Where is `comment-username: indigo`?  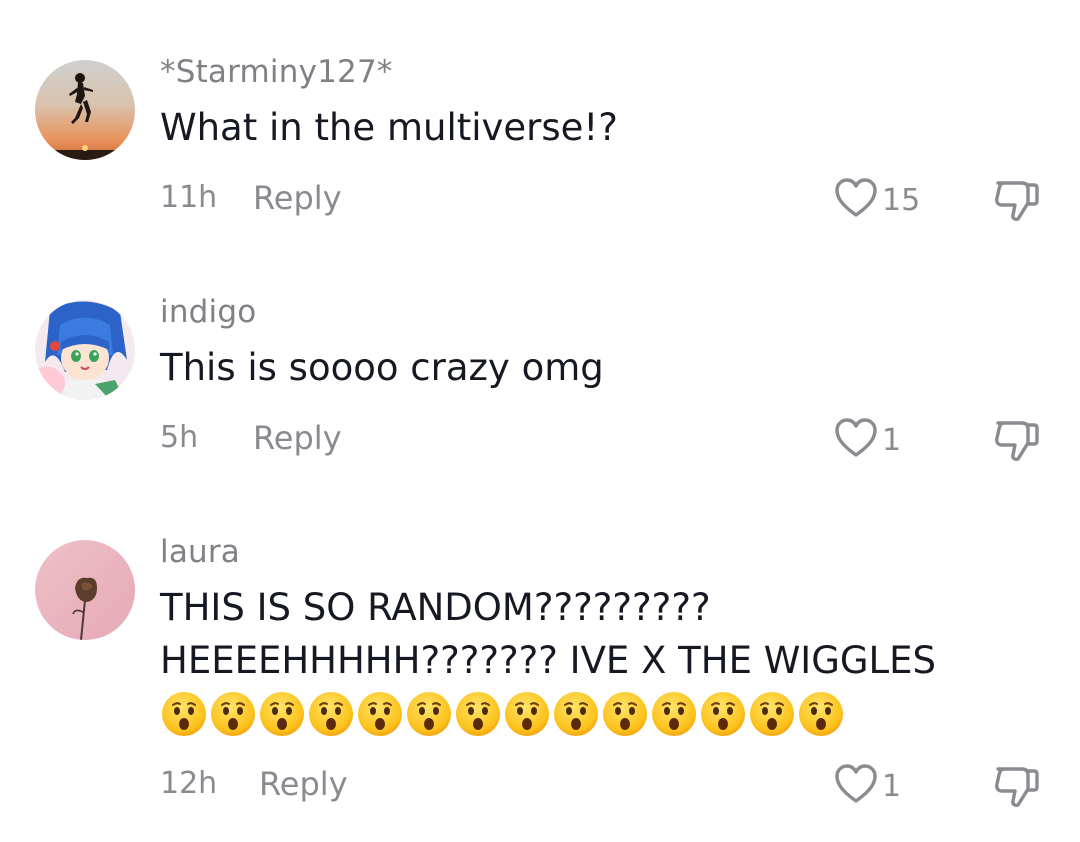
comment-username: indigo is located at coordinates (208, 312).